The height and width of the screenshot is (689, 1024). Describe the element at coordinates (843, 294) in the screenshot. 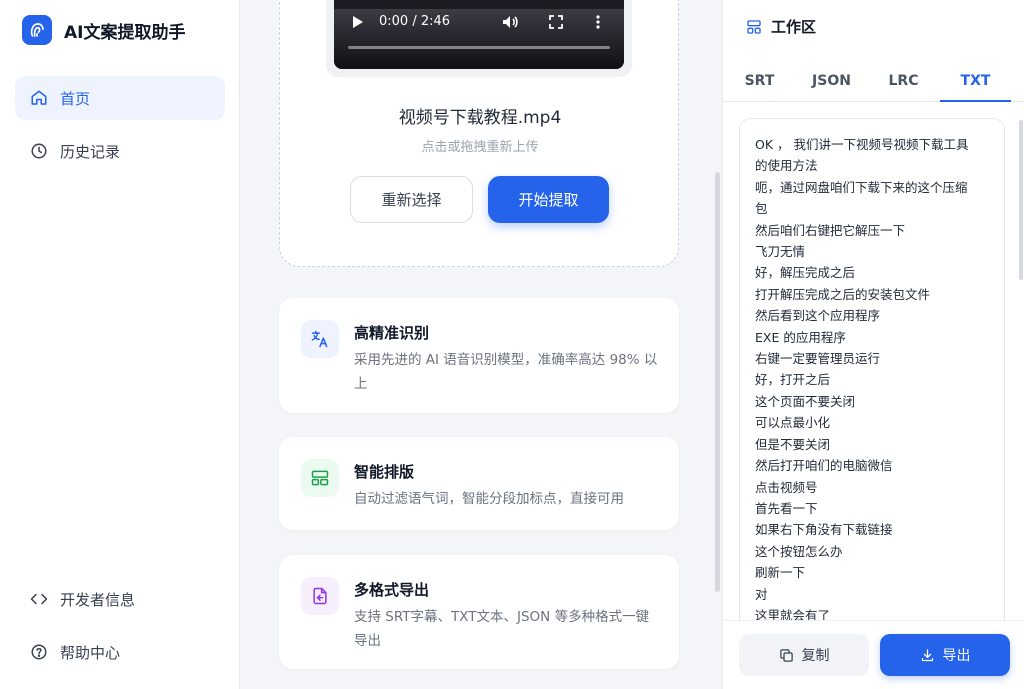

I see `transcript-line: 打开解压完成之后的安装包文件` at that location.